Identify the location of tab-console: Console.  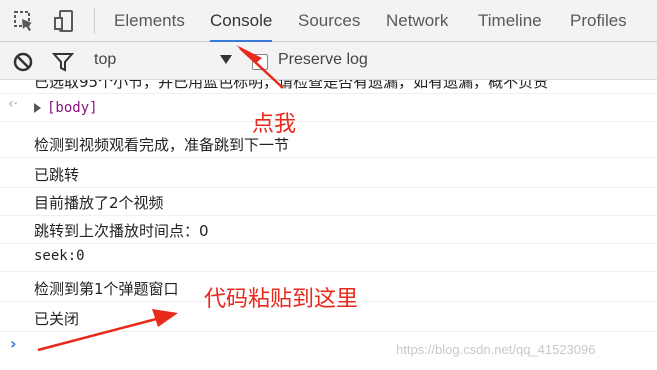
(241, 21).